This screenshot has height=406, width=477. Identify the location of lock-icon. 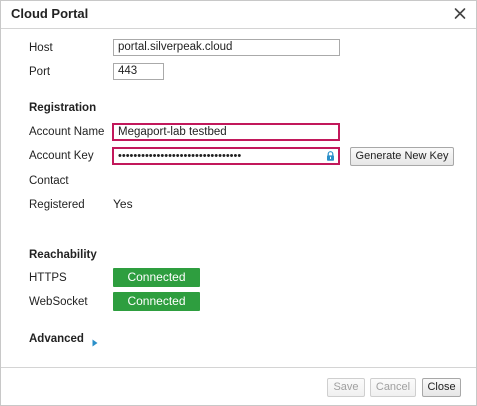
(330, 157).